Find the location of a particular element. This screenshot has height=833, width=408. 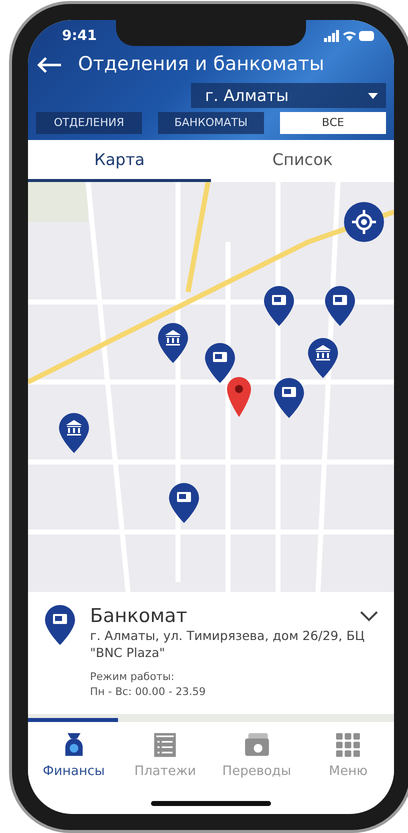

chevron-down-icon is located at coordinates (369, 616).